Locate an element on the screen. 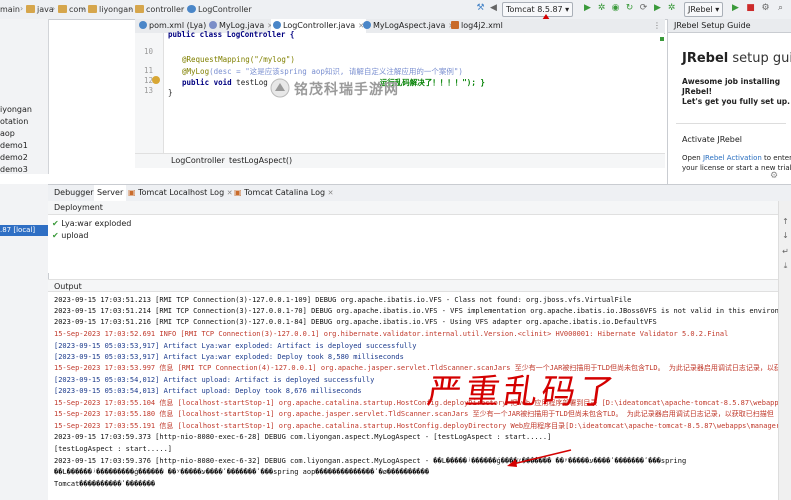  scroll-down-icon: ↓ is located at coordinates (785, 235).